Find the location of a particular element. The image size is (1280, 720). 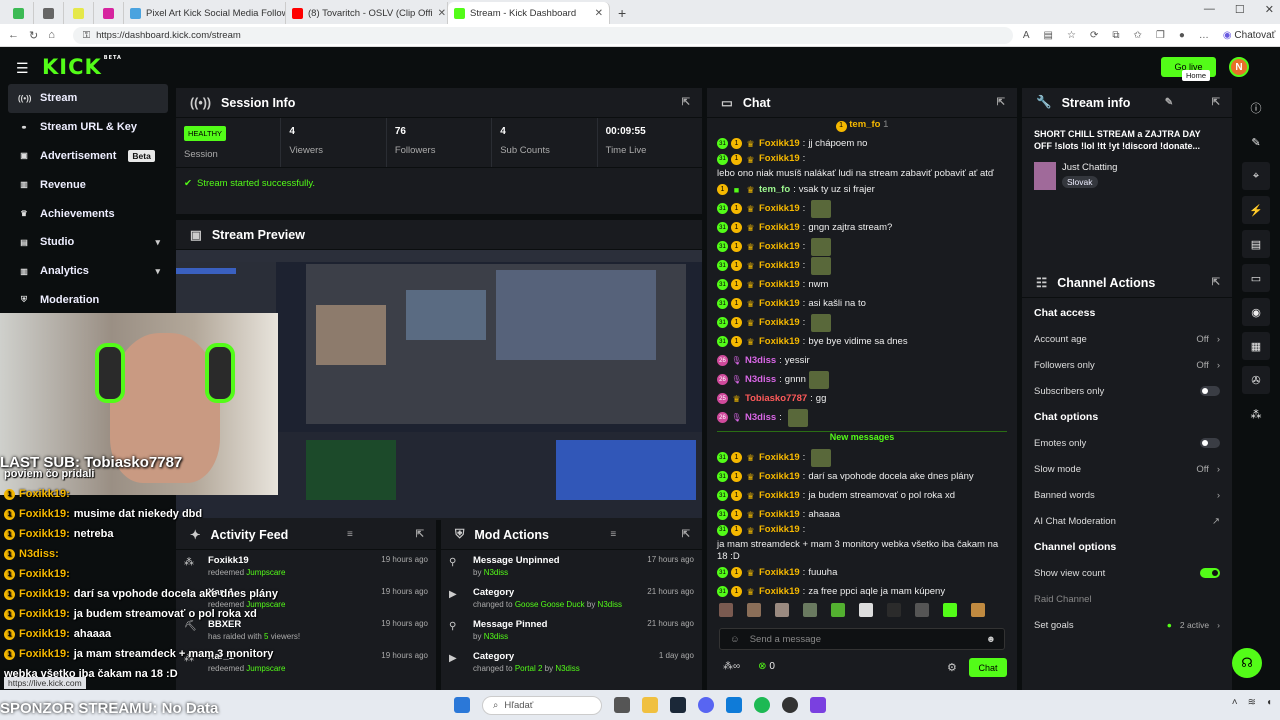

ai-moderation-row: AI Chat Moderation ↗ is located at coordinates (1127, 521).